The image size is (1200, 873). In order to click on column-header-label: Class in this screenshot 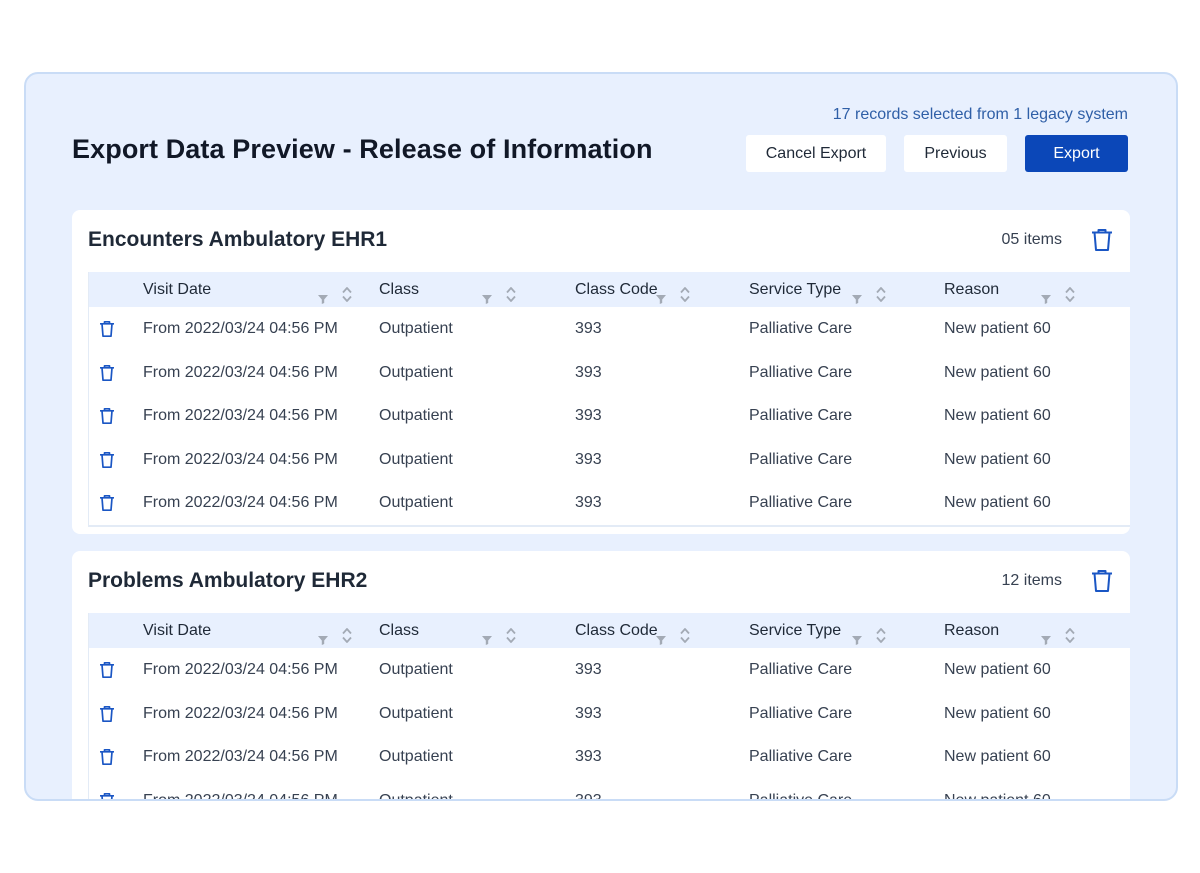, I will do `click(399, 630)`.